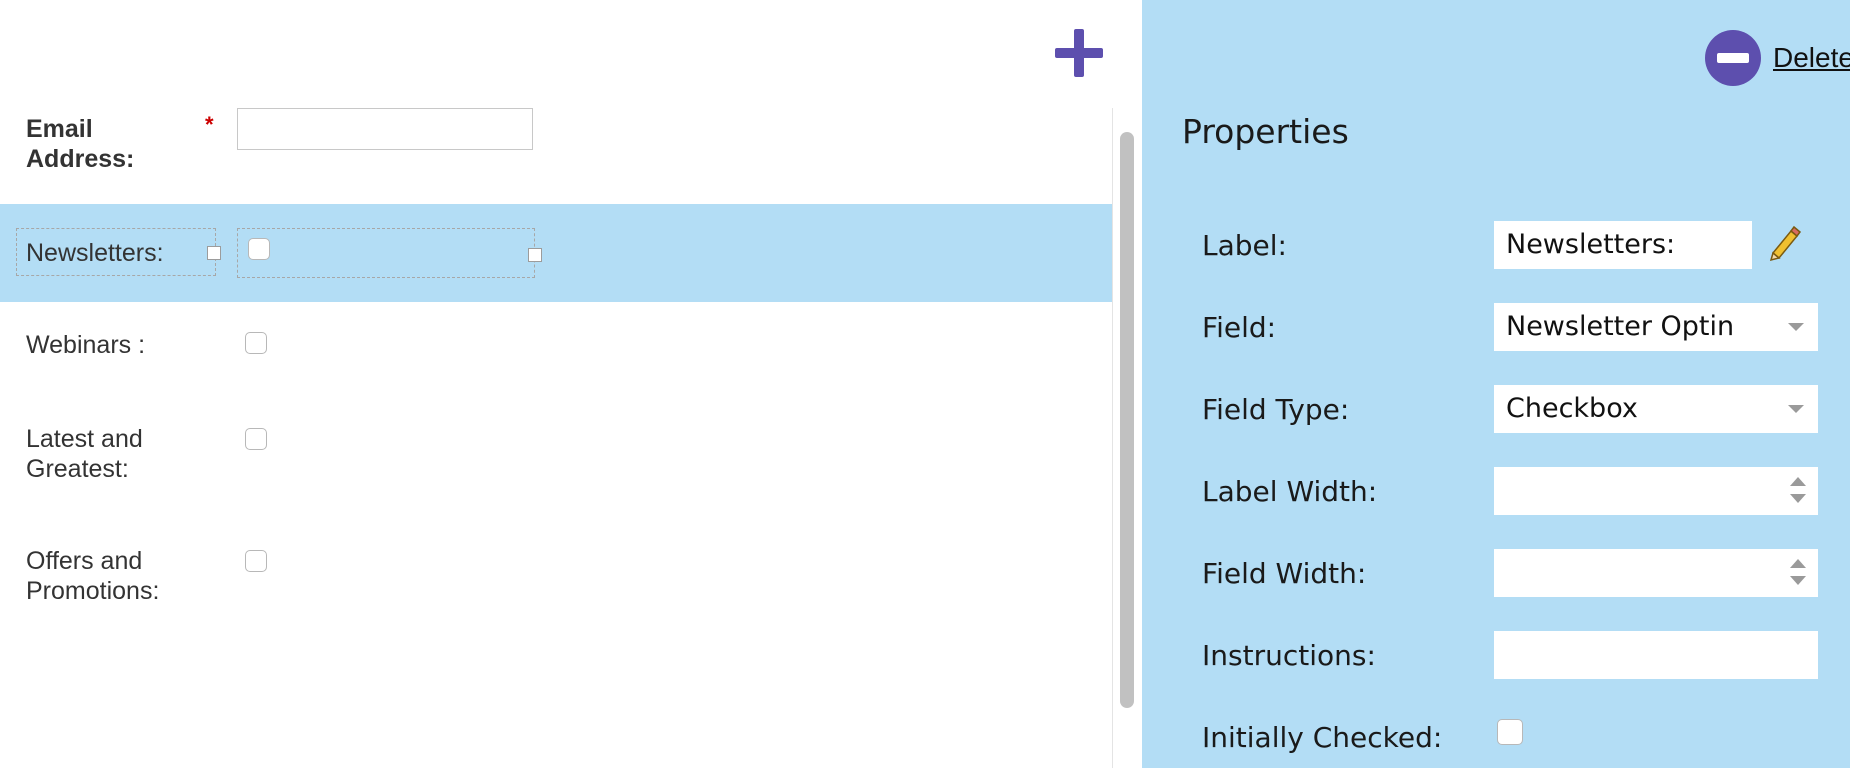  Describe the element at coordinates (1656, 491) in the screenshot. I see `label-width-stepper` at that location.